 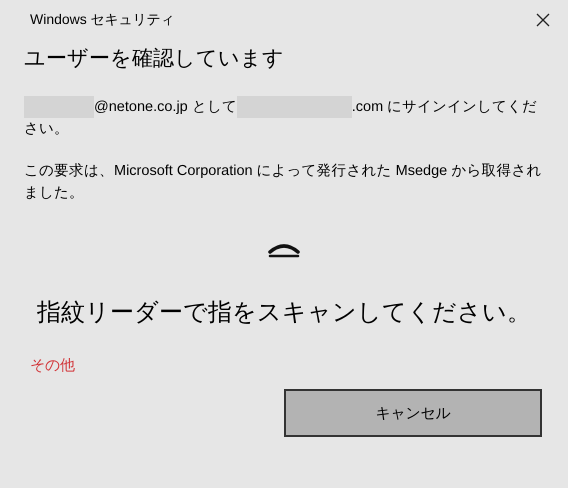 I want to click on scan-prompt: 指紋リーダーで指をスキャンしてください。, so click(x=284, y=313).